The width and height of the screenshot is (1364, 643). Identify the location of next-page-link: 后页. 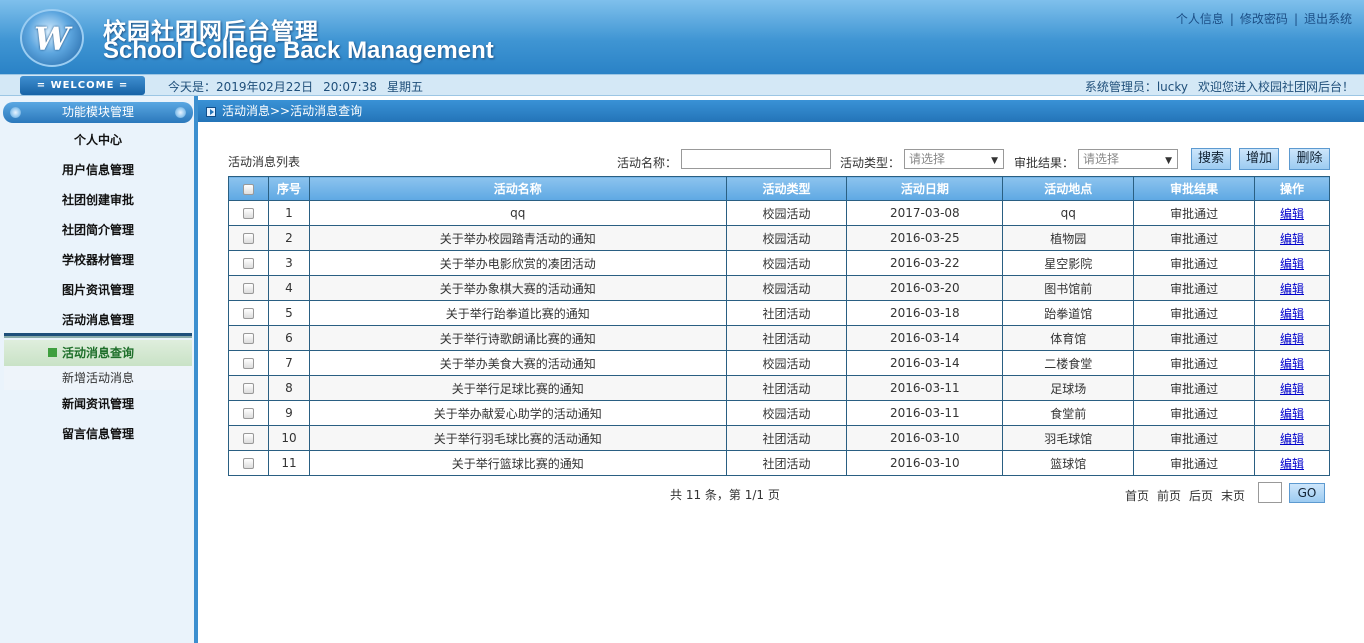
(1201, 496).